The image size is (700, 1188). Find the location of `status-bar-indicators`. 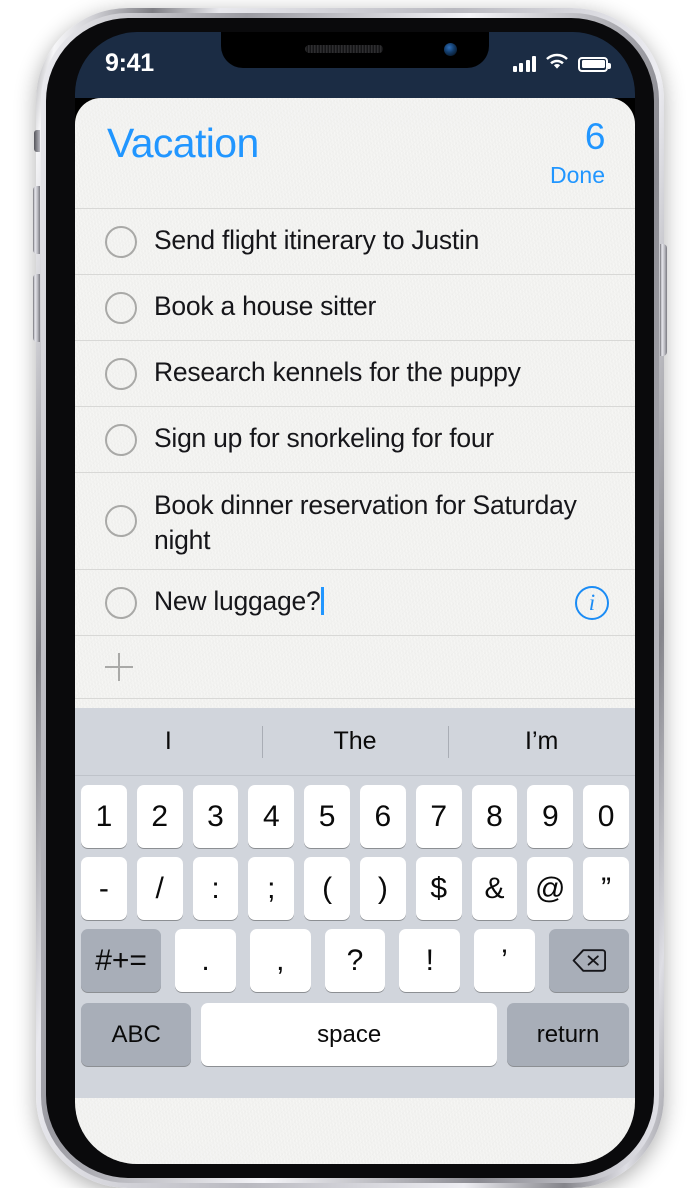

status-bar-indicators is located at coordinates (561, 64).